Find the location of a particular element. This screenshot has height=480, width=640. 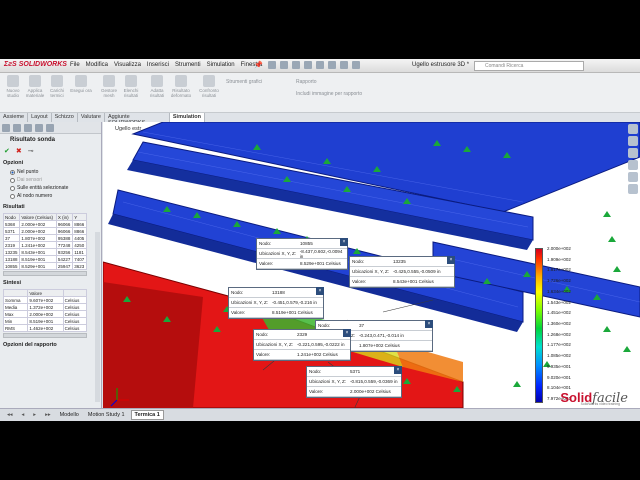

options-icon is located at coordinates (356, 65).